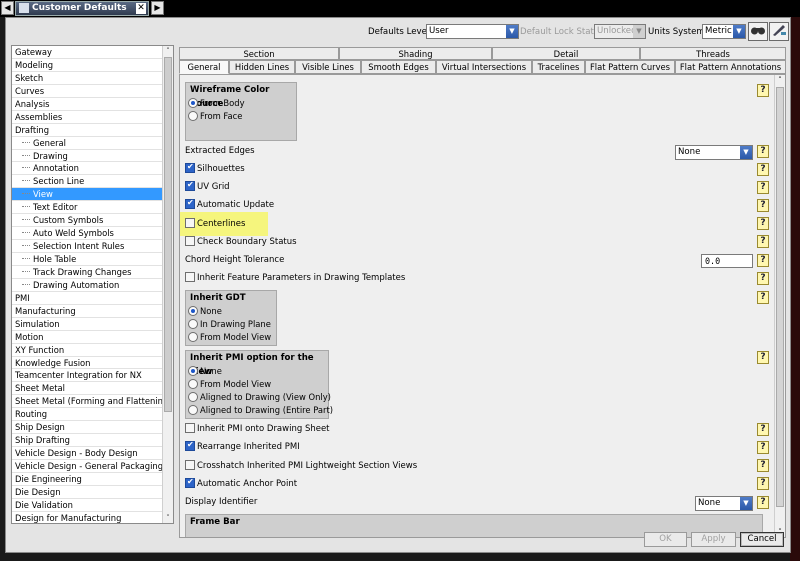 The height and width of the screenshot is (561, 800). I want to click on window-tab: Customer Defaults ✕, so click(82, 8).